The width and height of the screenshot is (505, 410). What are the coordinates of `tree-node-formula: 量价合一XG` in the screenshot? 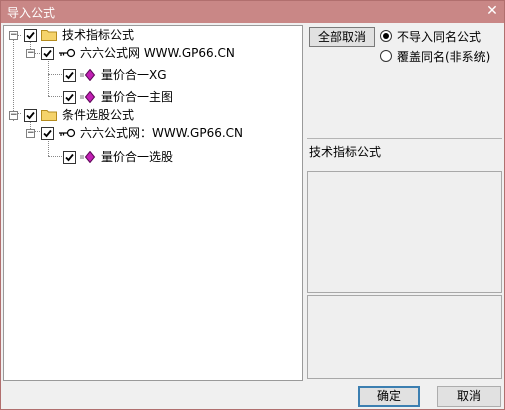 It's located at (153, 75).